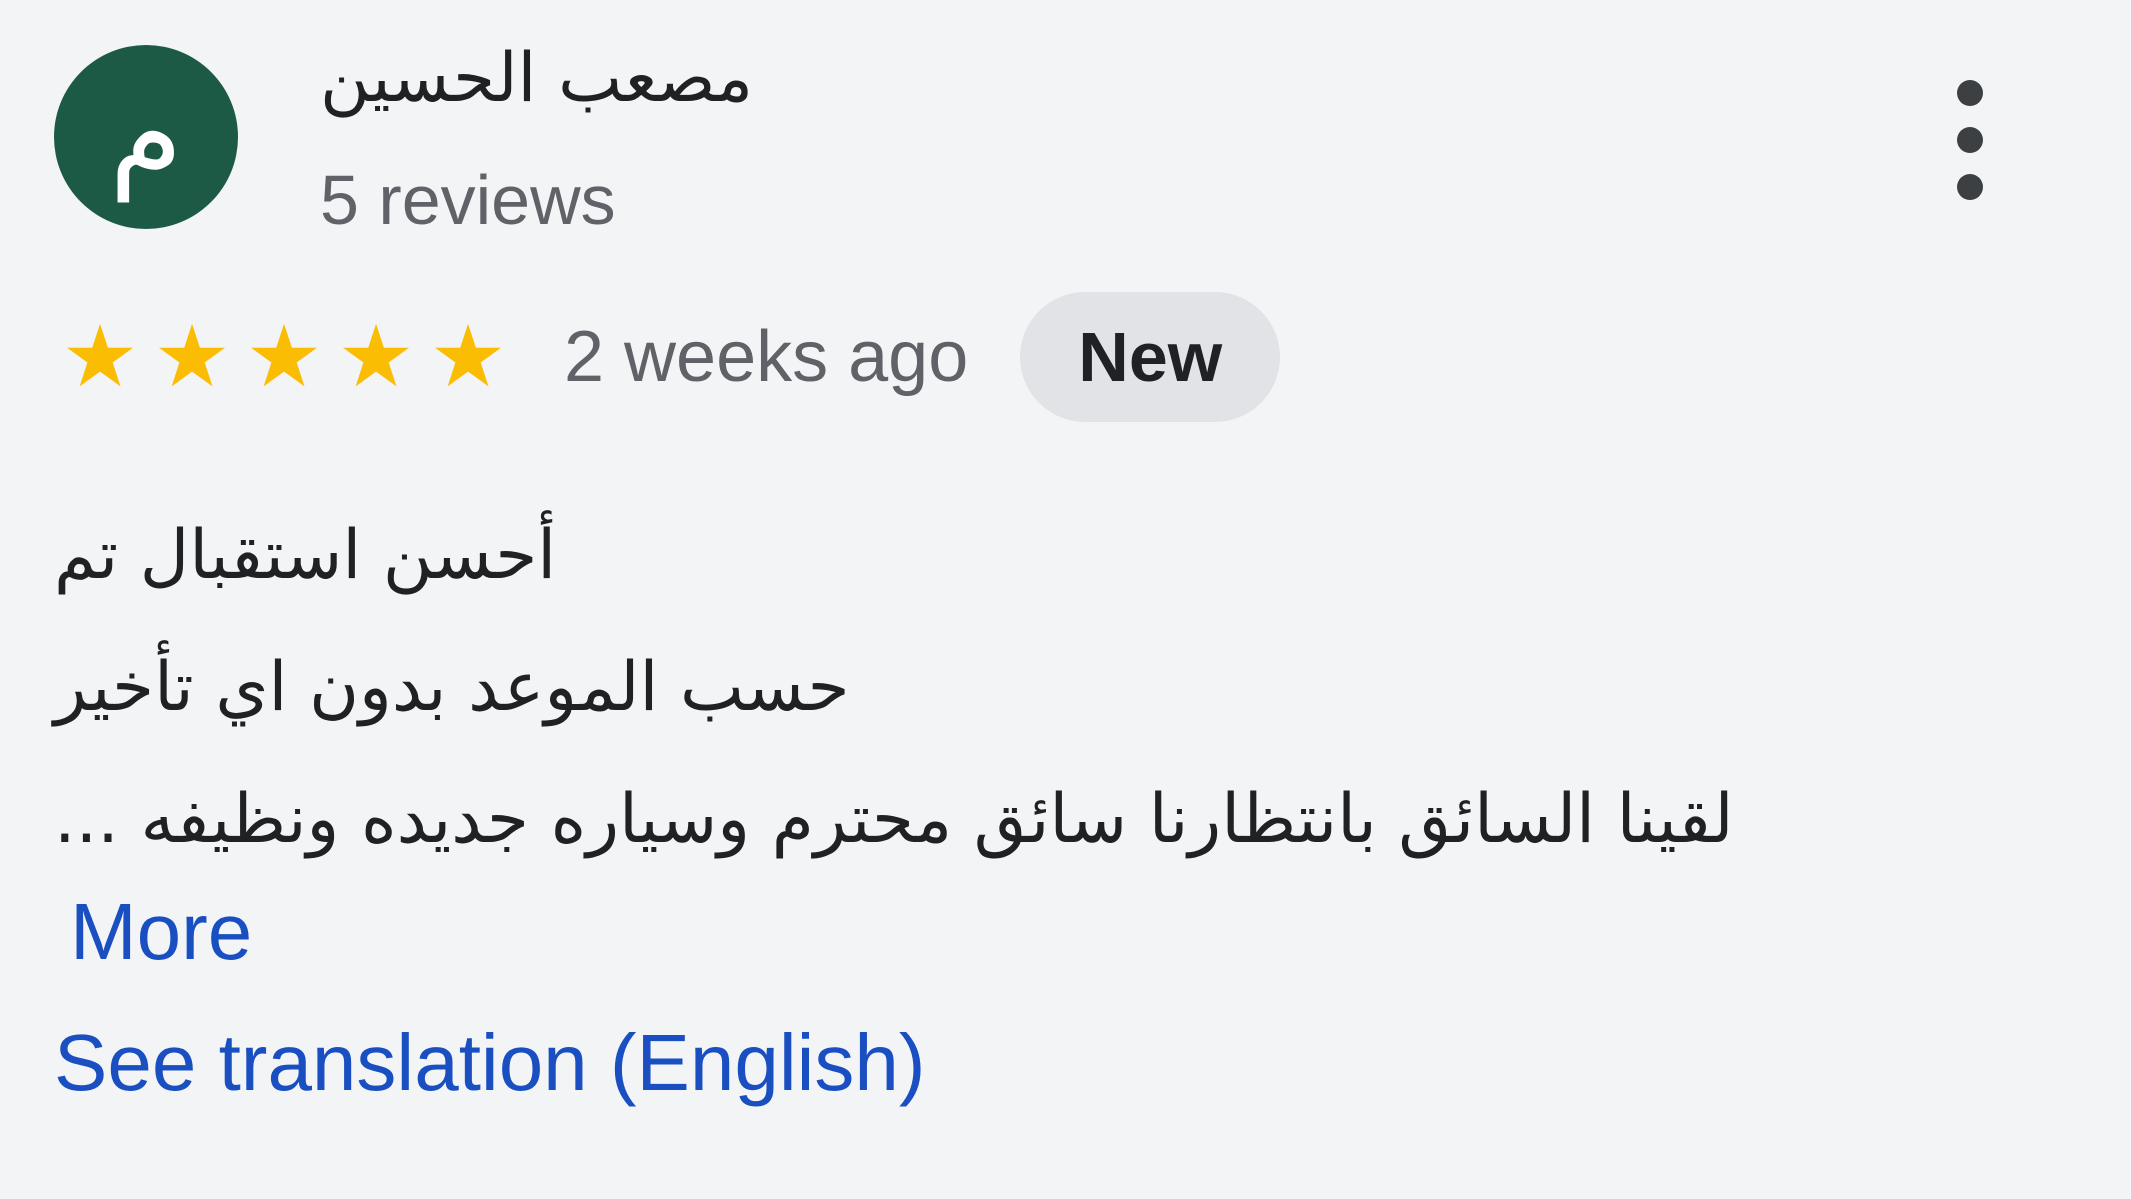  What do you see at coordinates (468, 200) in the screenshot?
I see `review-count: 5 reviews` at bounding box center [468, 200].